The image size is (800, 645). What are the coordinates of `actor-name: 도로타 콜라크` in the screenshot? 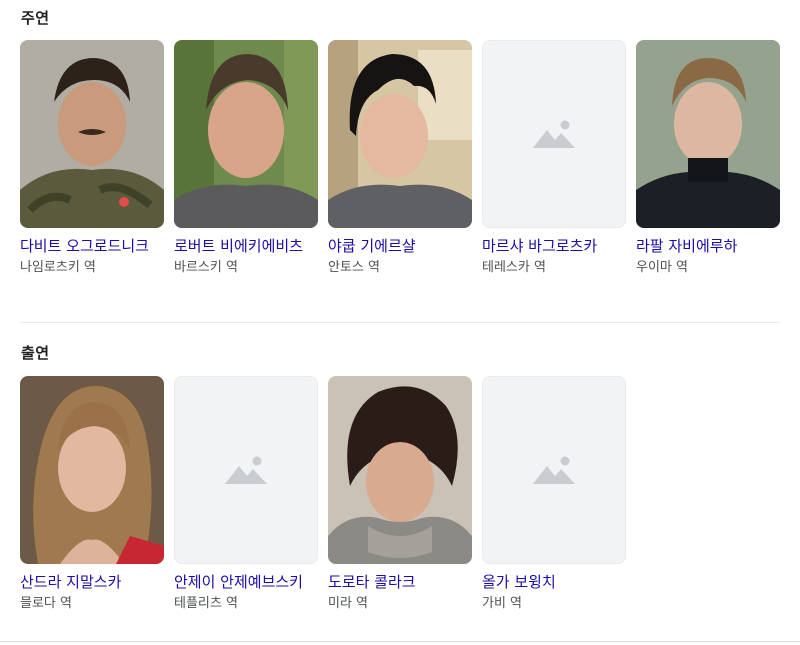 It's located at (400, 582).